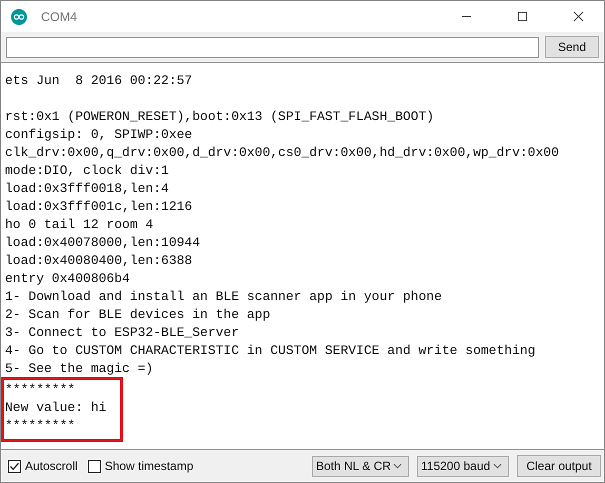  I want to click on output-line: load:0x3fff0018,len:4, so click(87, 189).